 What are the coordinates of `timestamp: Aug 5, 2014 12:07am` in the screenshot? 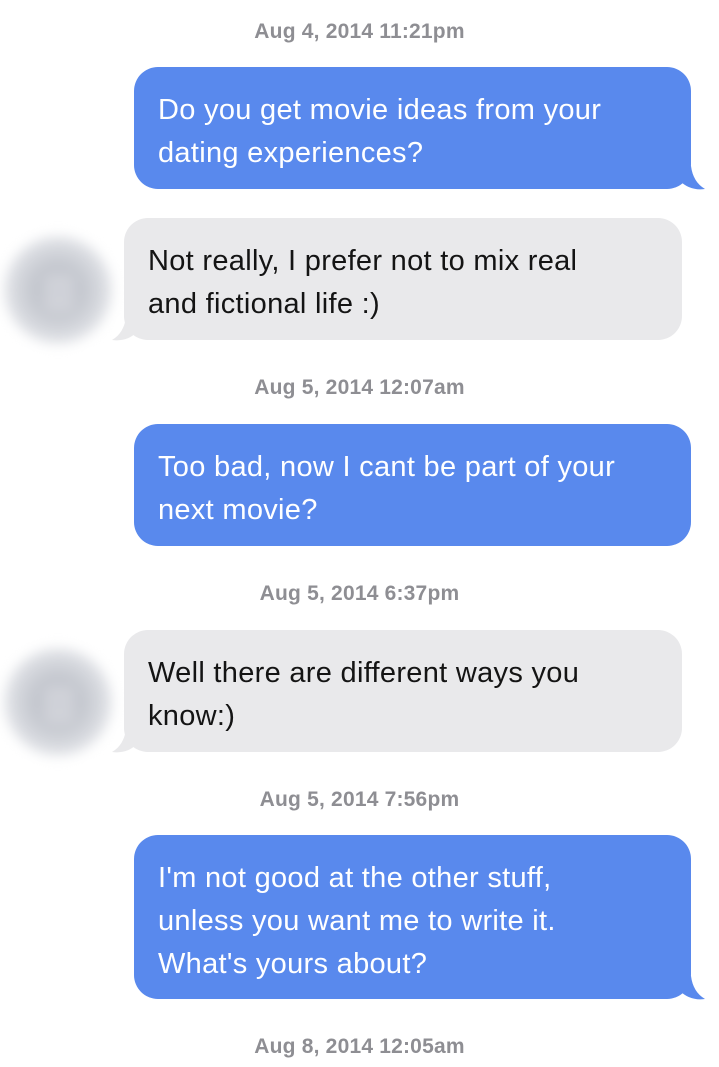 It's located at (359, 387).